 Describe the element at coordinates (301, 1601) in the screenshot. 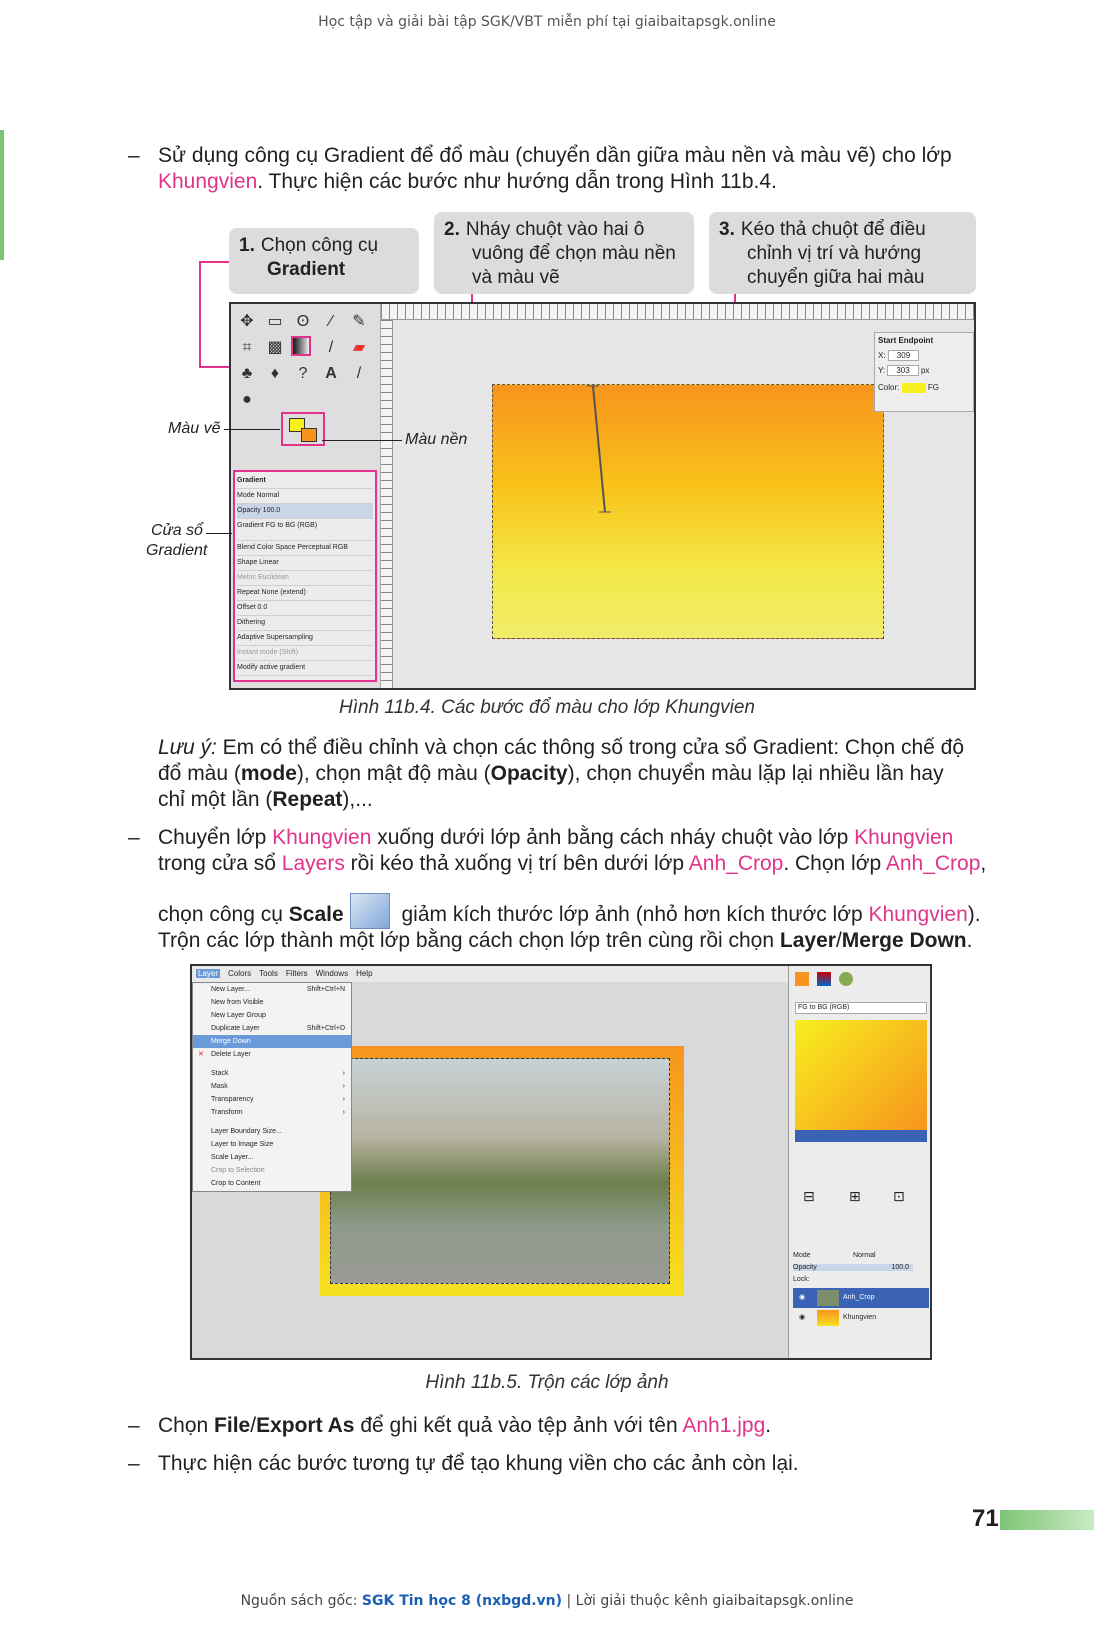

I see `footer-a: Nguồn sách gốc:` at that location.